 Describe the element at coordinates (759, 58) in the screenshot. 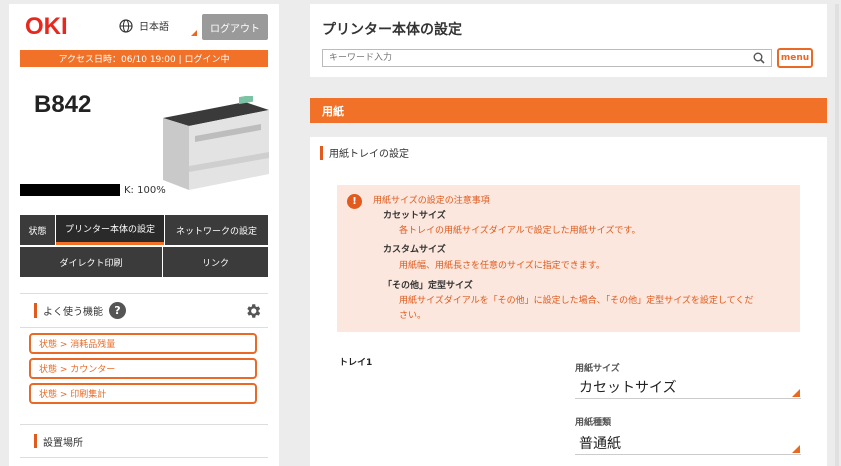

I see `search-icon` at that location.